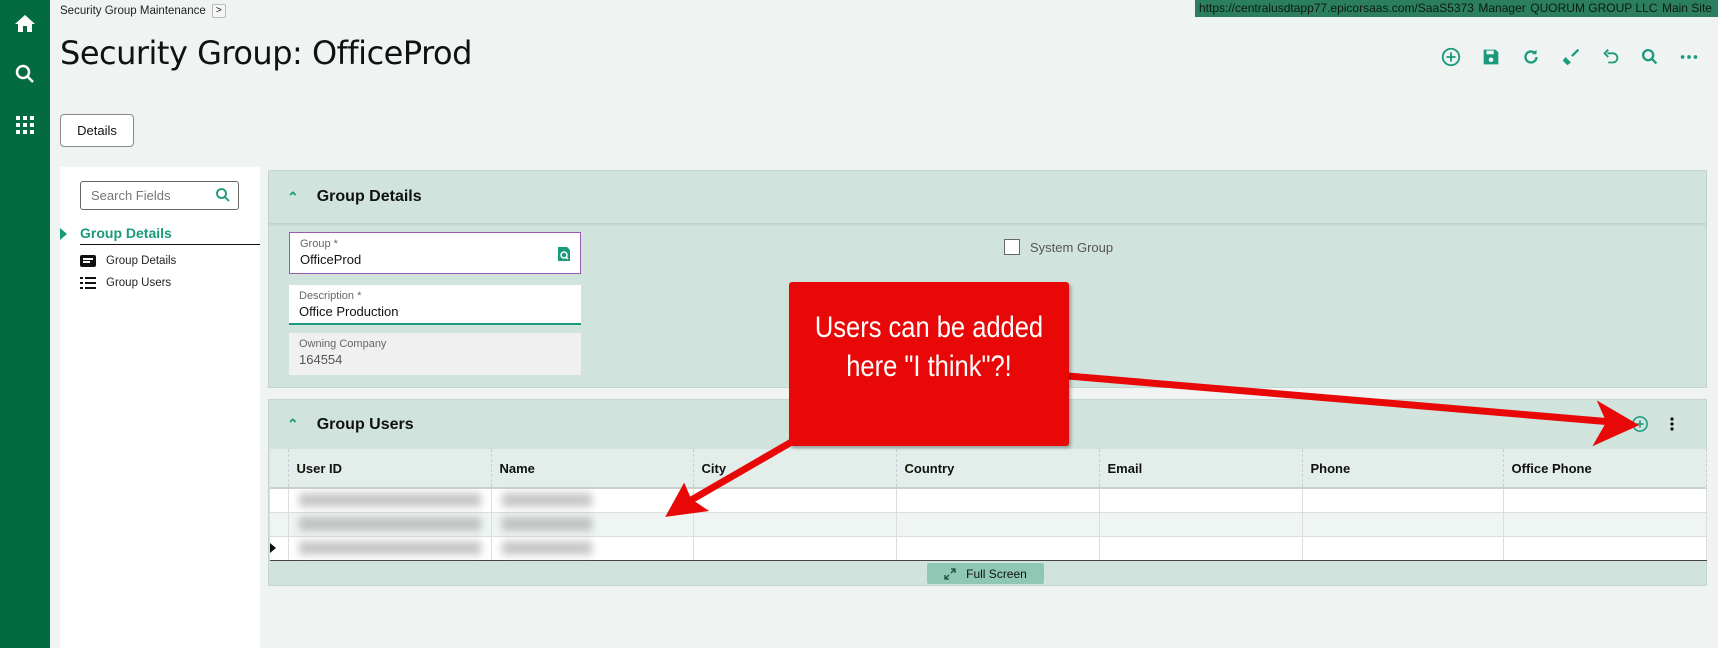 This screenshot has height=648, width=1718. I want to click on breadcrumb-chevron-icon: >, so click(218, 11).